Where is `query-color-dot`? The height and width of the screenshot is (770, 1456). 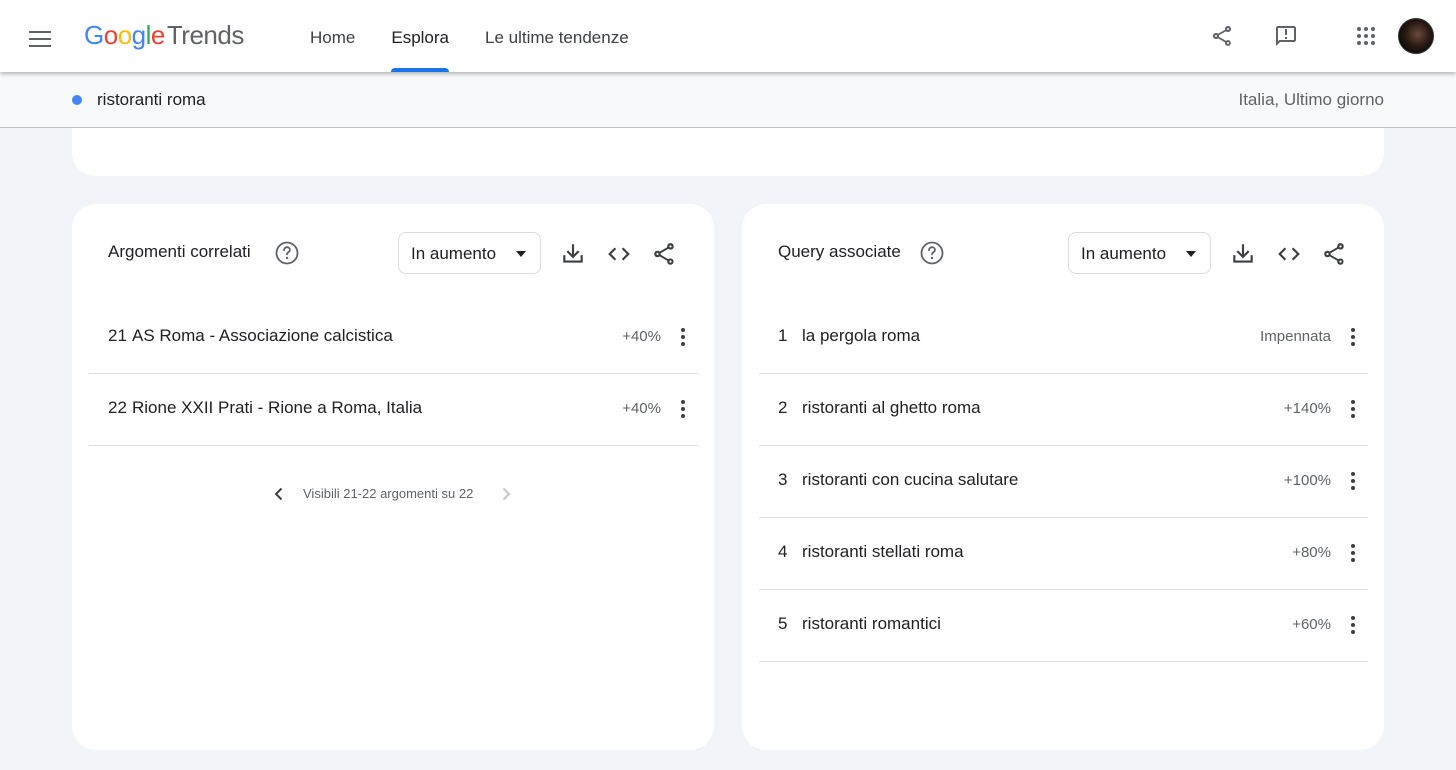
query-color-dot is located at coordinates (77, 100).